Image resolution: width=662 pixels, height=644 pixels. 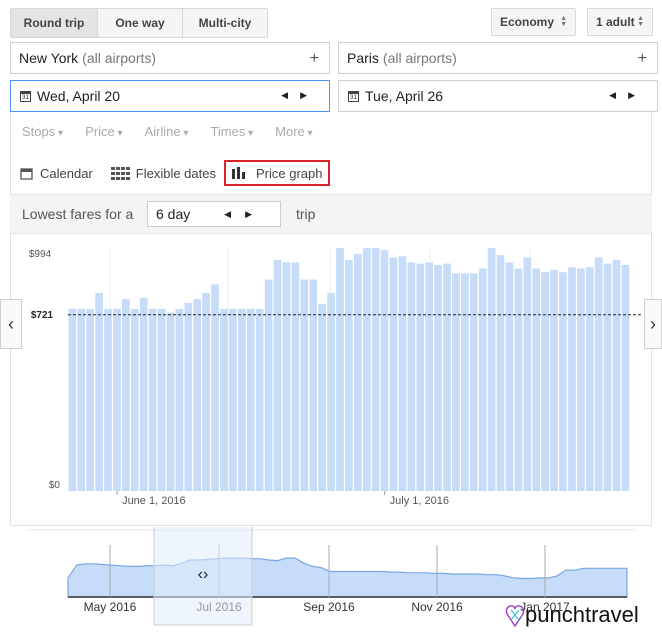 I want to click on y-tick-zero: $0, so click(x=55, y=485).